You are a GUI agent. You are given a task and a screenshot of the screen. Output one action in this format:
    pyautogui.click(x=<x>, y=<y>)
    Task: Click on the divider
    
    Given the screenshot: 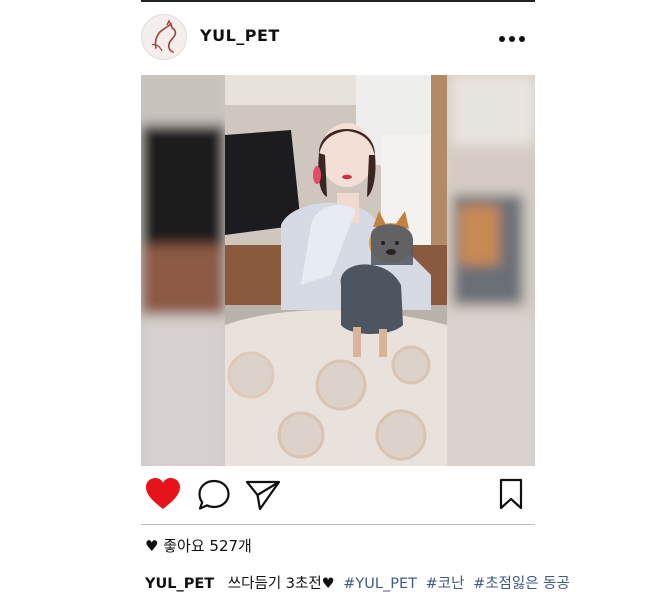 What is the action you would take?
    pyautogui.click(x=338, y=524)
    